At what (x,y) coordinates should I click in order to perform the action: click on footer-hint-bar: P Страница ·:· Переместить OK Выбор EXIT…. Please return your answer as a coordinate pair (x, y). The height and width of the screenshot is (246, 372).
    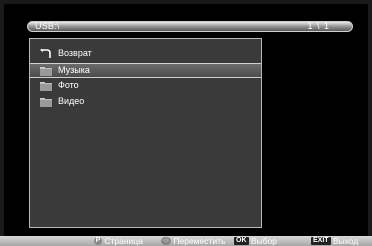
    Looking at the image, I should click on (186, 241).